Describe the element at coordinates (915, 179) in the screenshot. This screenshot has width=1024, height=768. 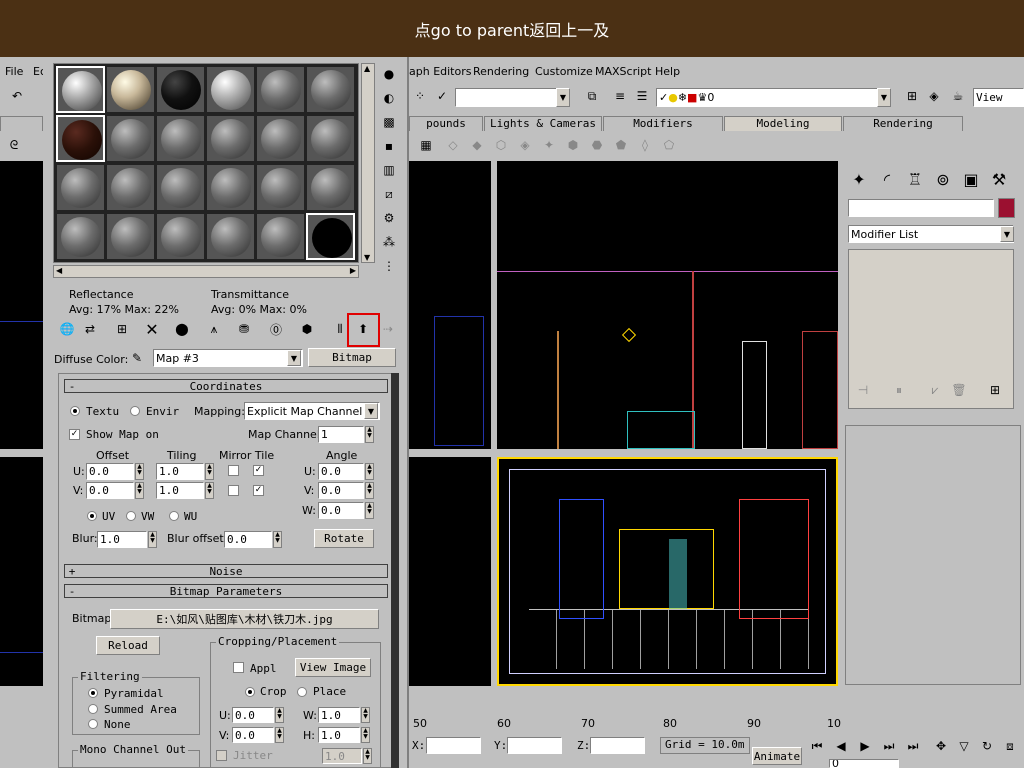
I see `hierarchy-icon: ♖` at that location.